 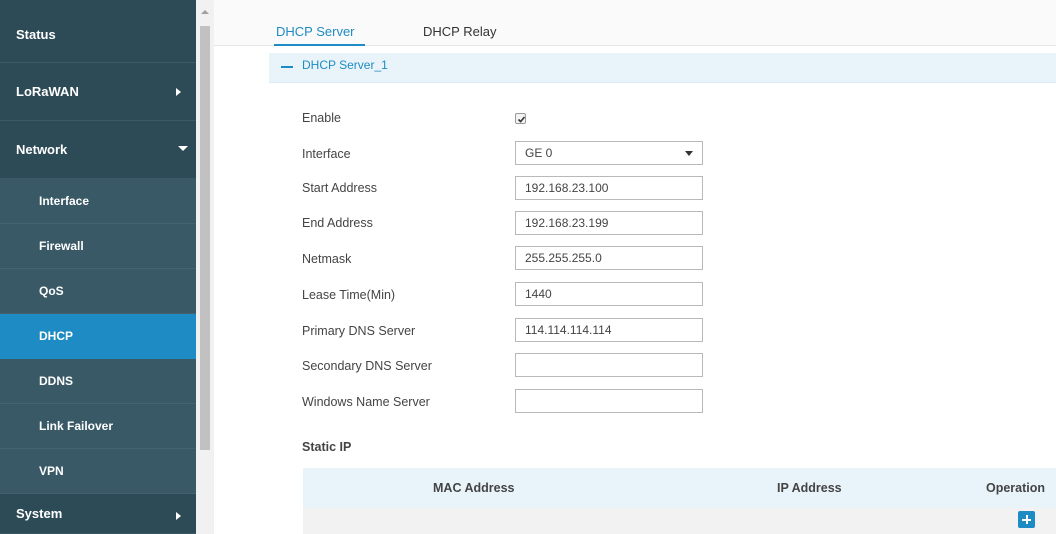 What do you see at coordinates (319, 45) in the screenshot?
I see `active-tab-indicator` at bounding box center [319, 45].